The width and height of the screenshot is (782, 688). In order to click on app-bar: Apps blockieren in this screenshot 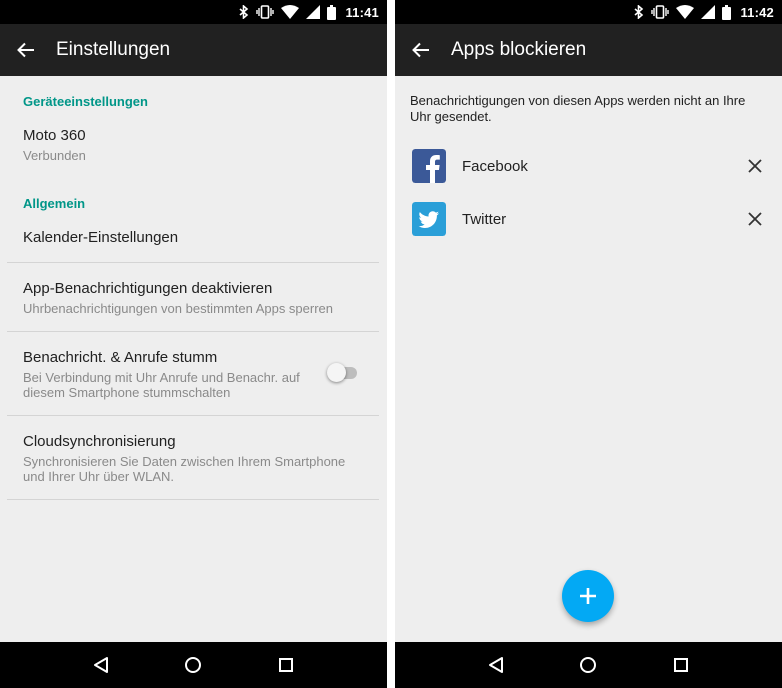, I will do `click(588, 50)`.